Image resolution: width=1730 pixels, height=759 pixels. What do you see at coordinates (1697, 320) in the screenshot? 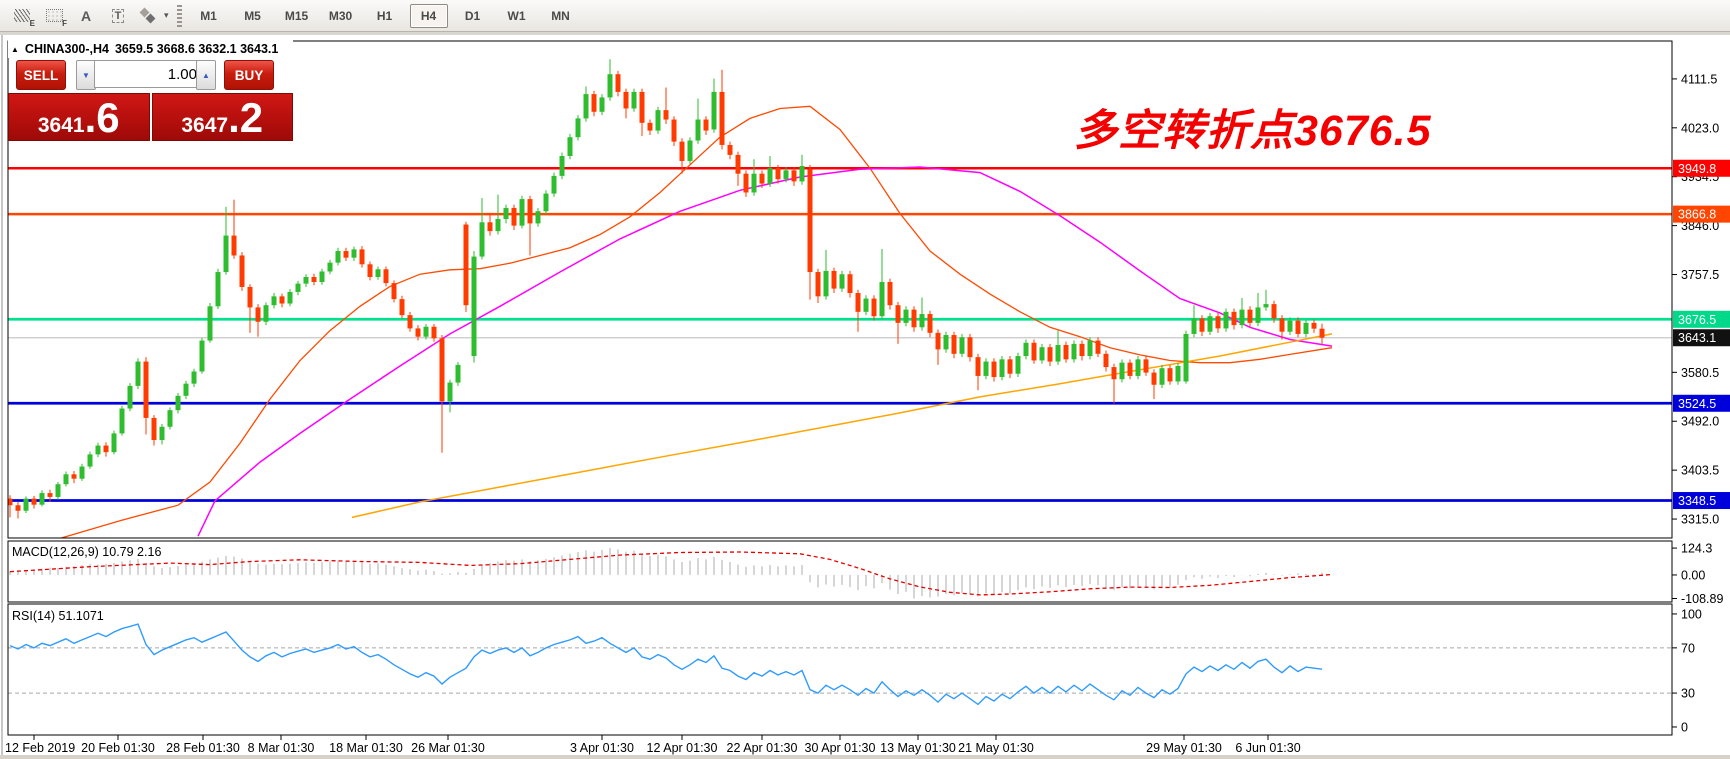
I see `svg-text: 3676.5` at bounding box center [1697, 320].